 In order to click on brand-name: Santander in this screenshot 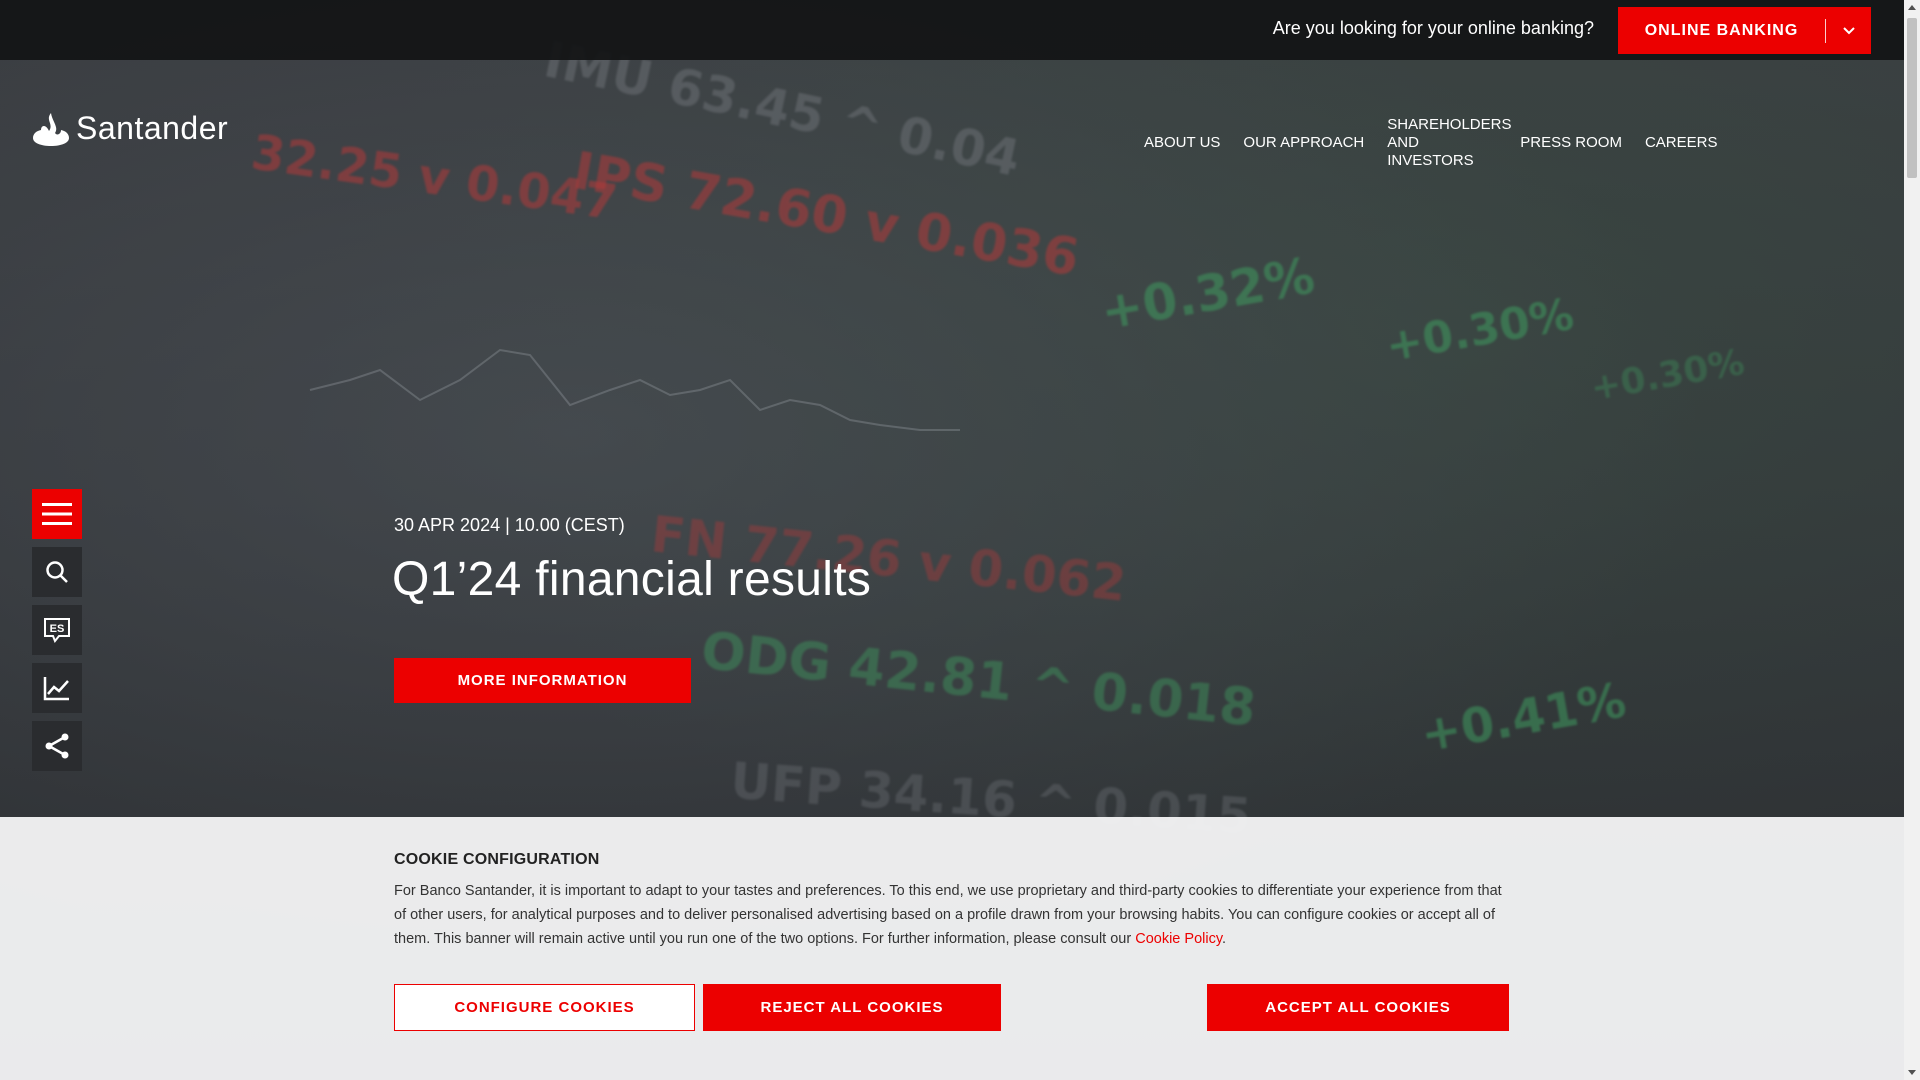, I will do `click(152, 128)`.